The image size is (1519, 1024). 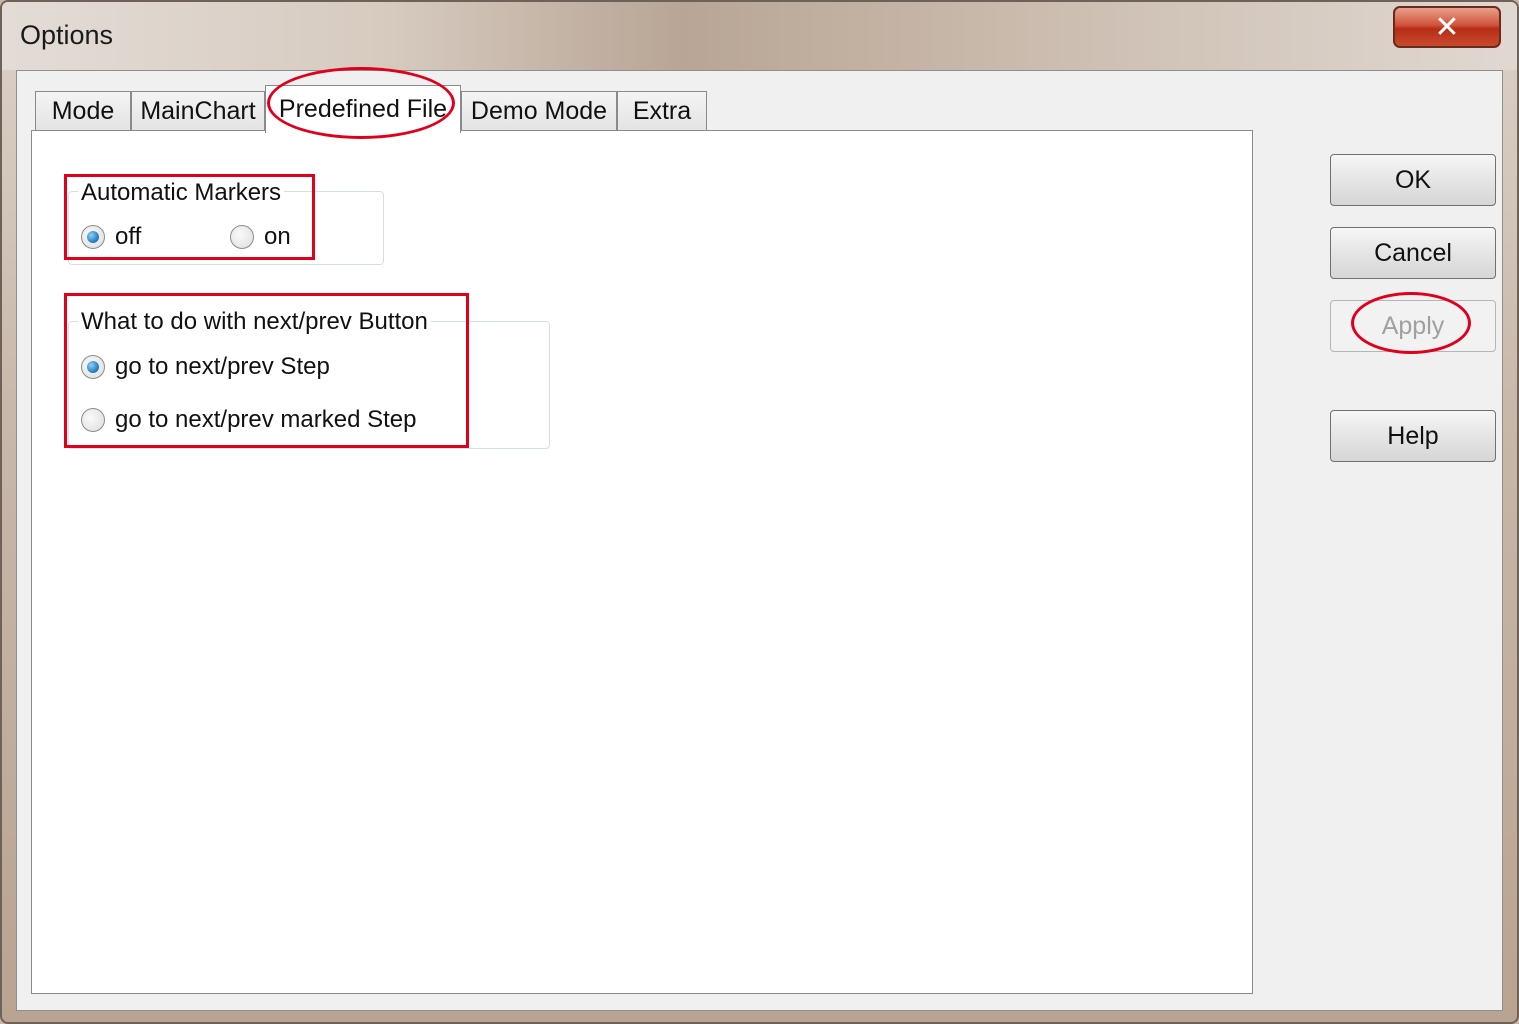 What do you see at coordinates (266, 419) in the screenshot?
I see `radio-label: go to next/prev marked Step` at bounding box center [266, 419].